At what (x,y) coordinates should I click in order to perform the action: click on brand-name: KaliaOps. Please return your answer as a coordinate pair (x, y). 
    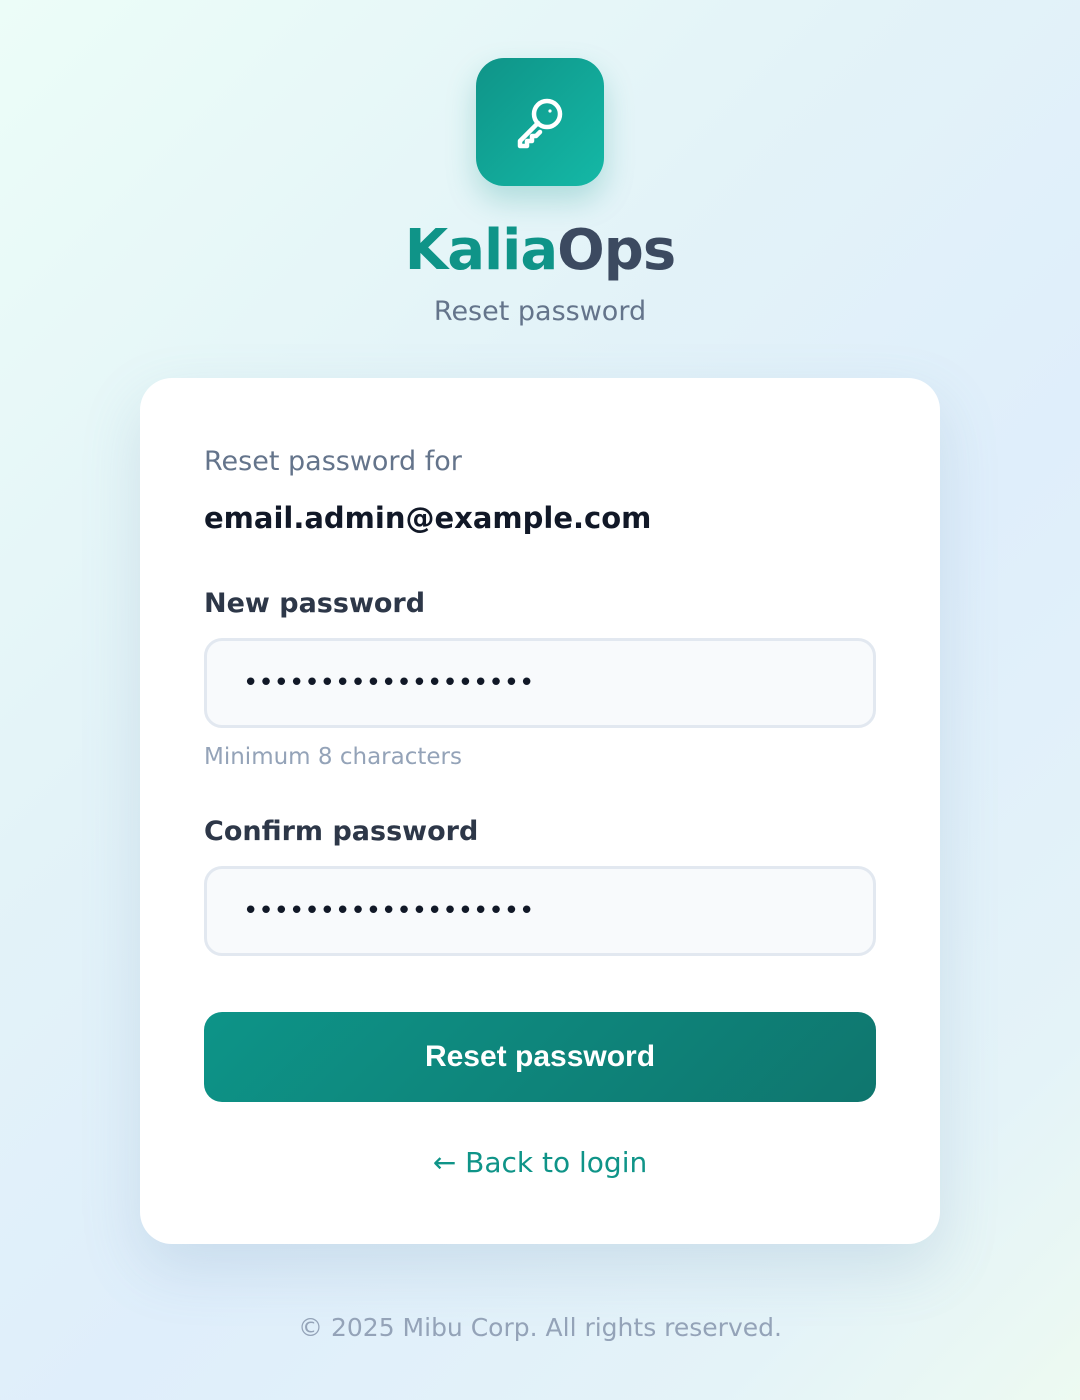
    Looking at the image, I should click on (540, 251).